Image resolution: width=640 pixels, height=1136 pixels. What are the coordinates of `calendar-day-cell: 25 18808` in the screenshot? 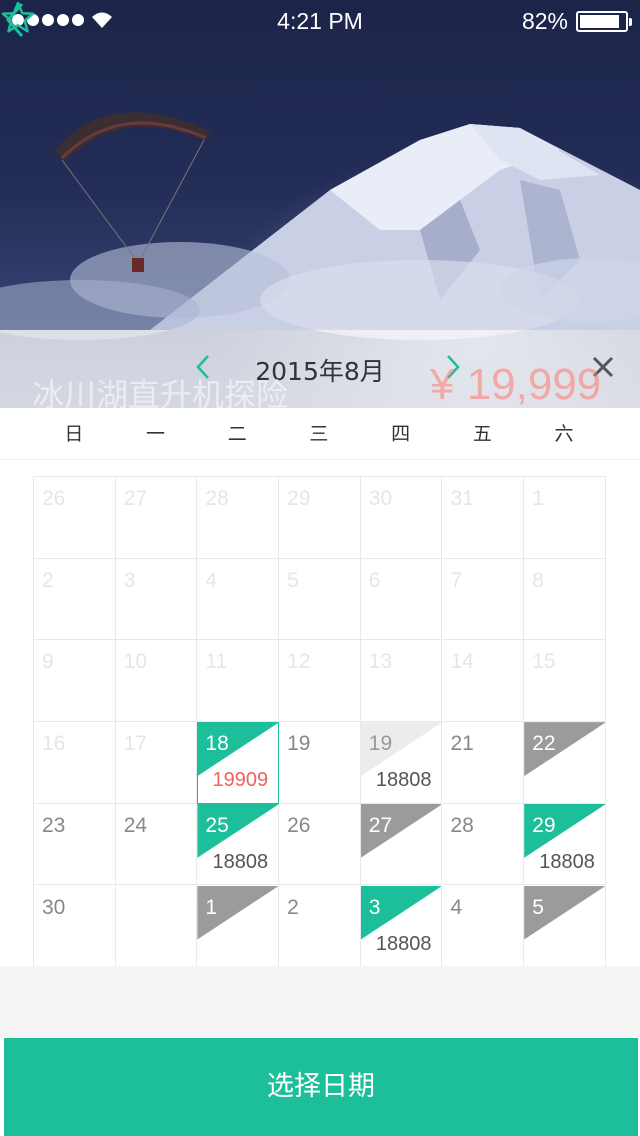 It's located at (238, 844).